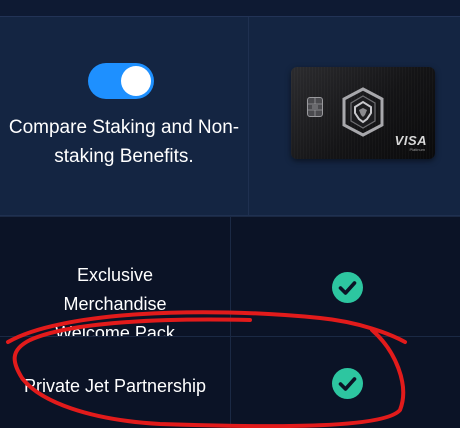  I want to click on benefit-label: Exclusive Merchandise Welcome Pack, so click(115, 304).